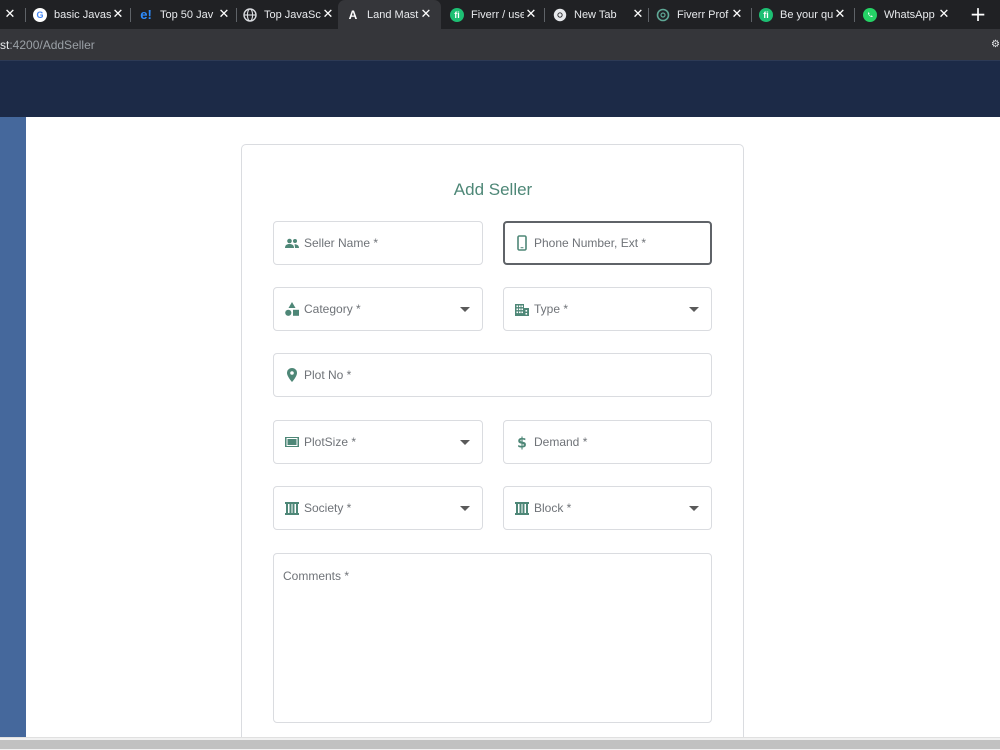  What do you see at coordinates (607, 508) in the screenshot?
I see `block-select: Block *` at bounding box center [607, 508].